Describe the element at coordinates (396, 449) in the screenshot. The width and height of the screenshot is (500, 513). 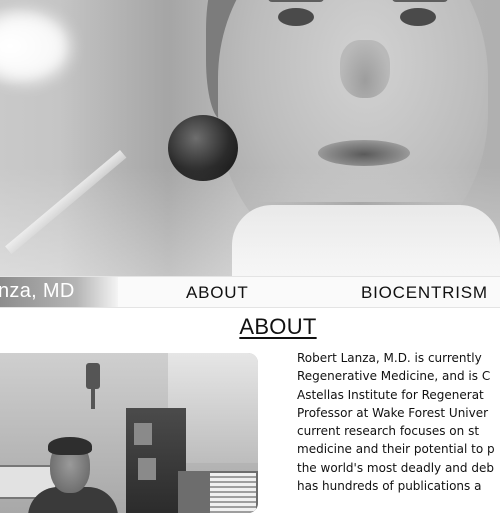
I see `about-line: medicine and their potential to p` at that location.